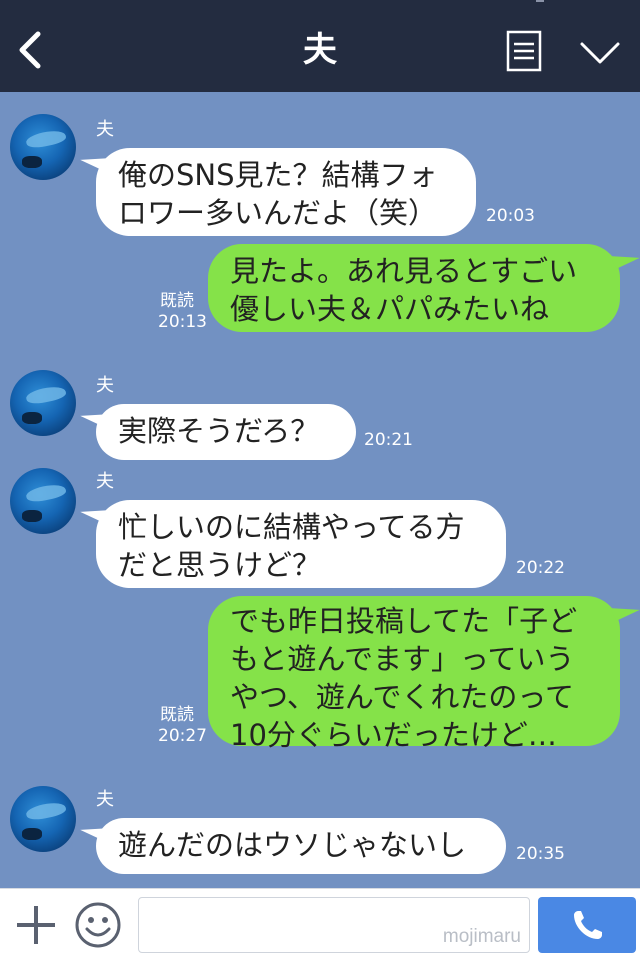 The height and width of the screenshot is (960, 640). I want to click on phone-icon, so click(588, 925).